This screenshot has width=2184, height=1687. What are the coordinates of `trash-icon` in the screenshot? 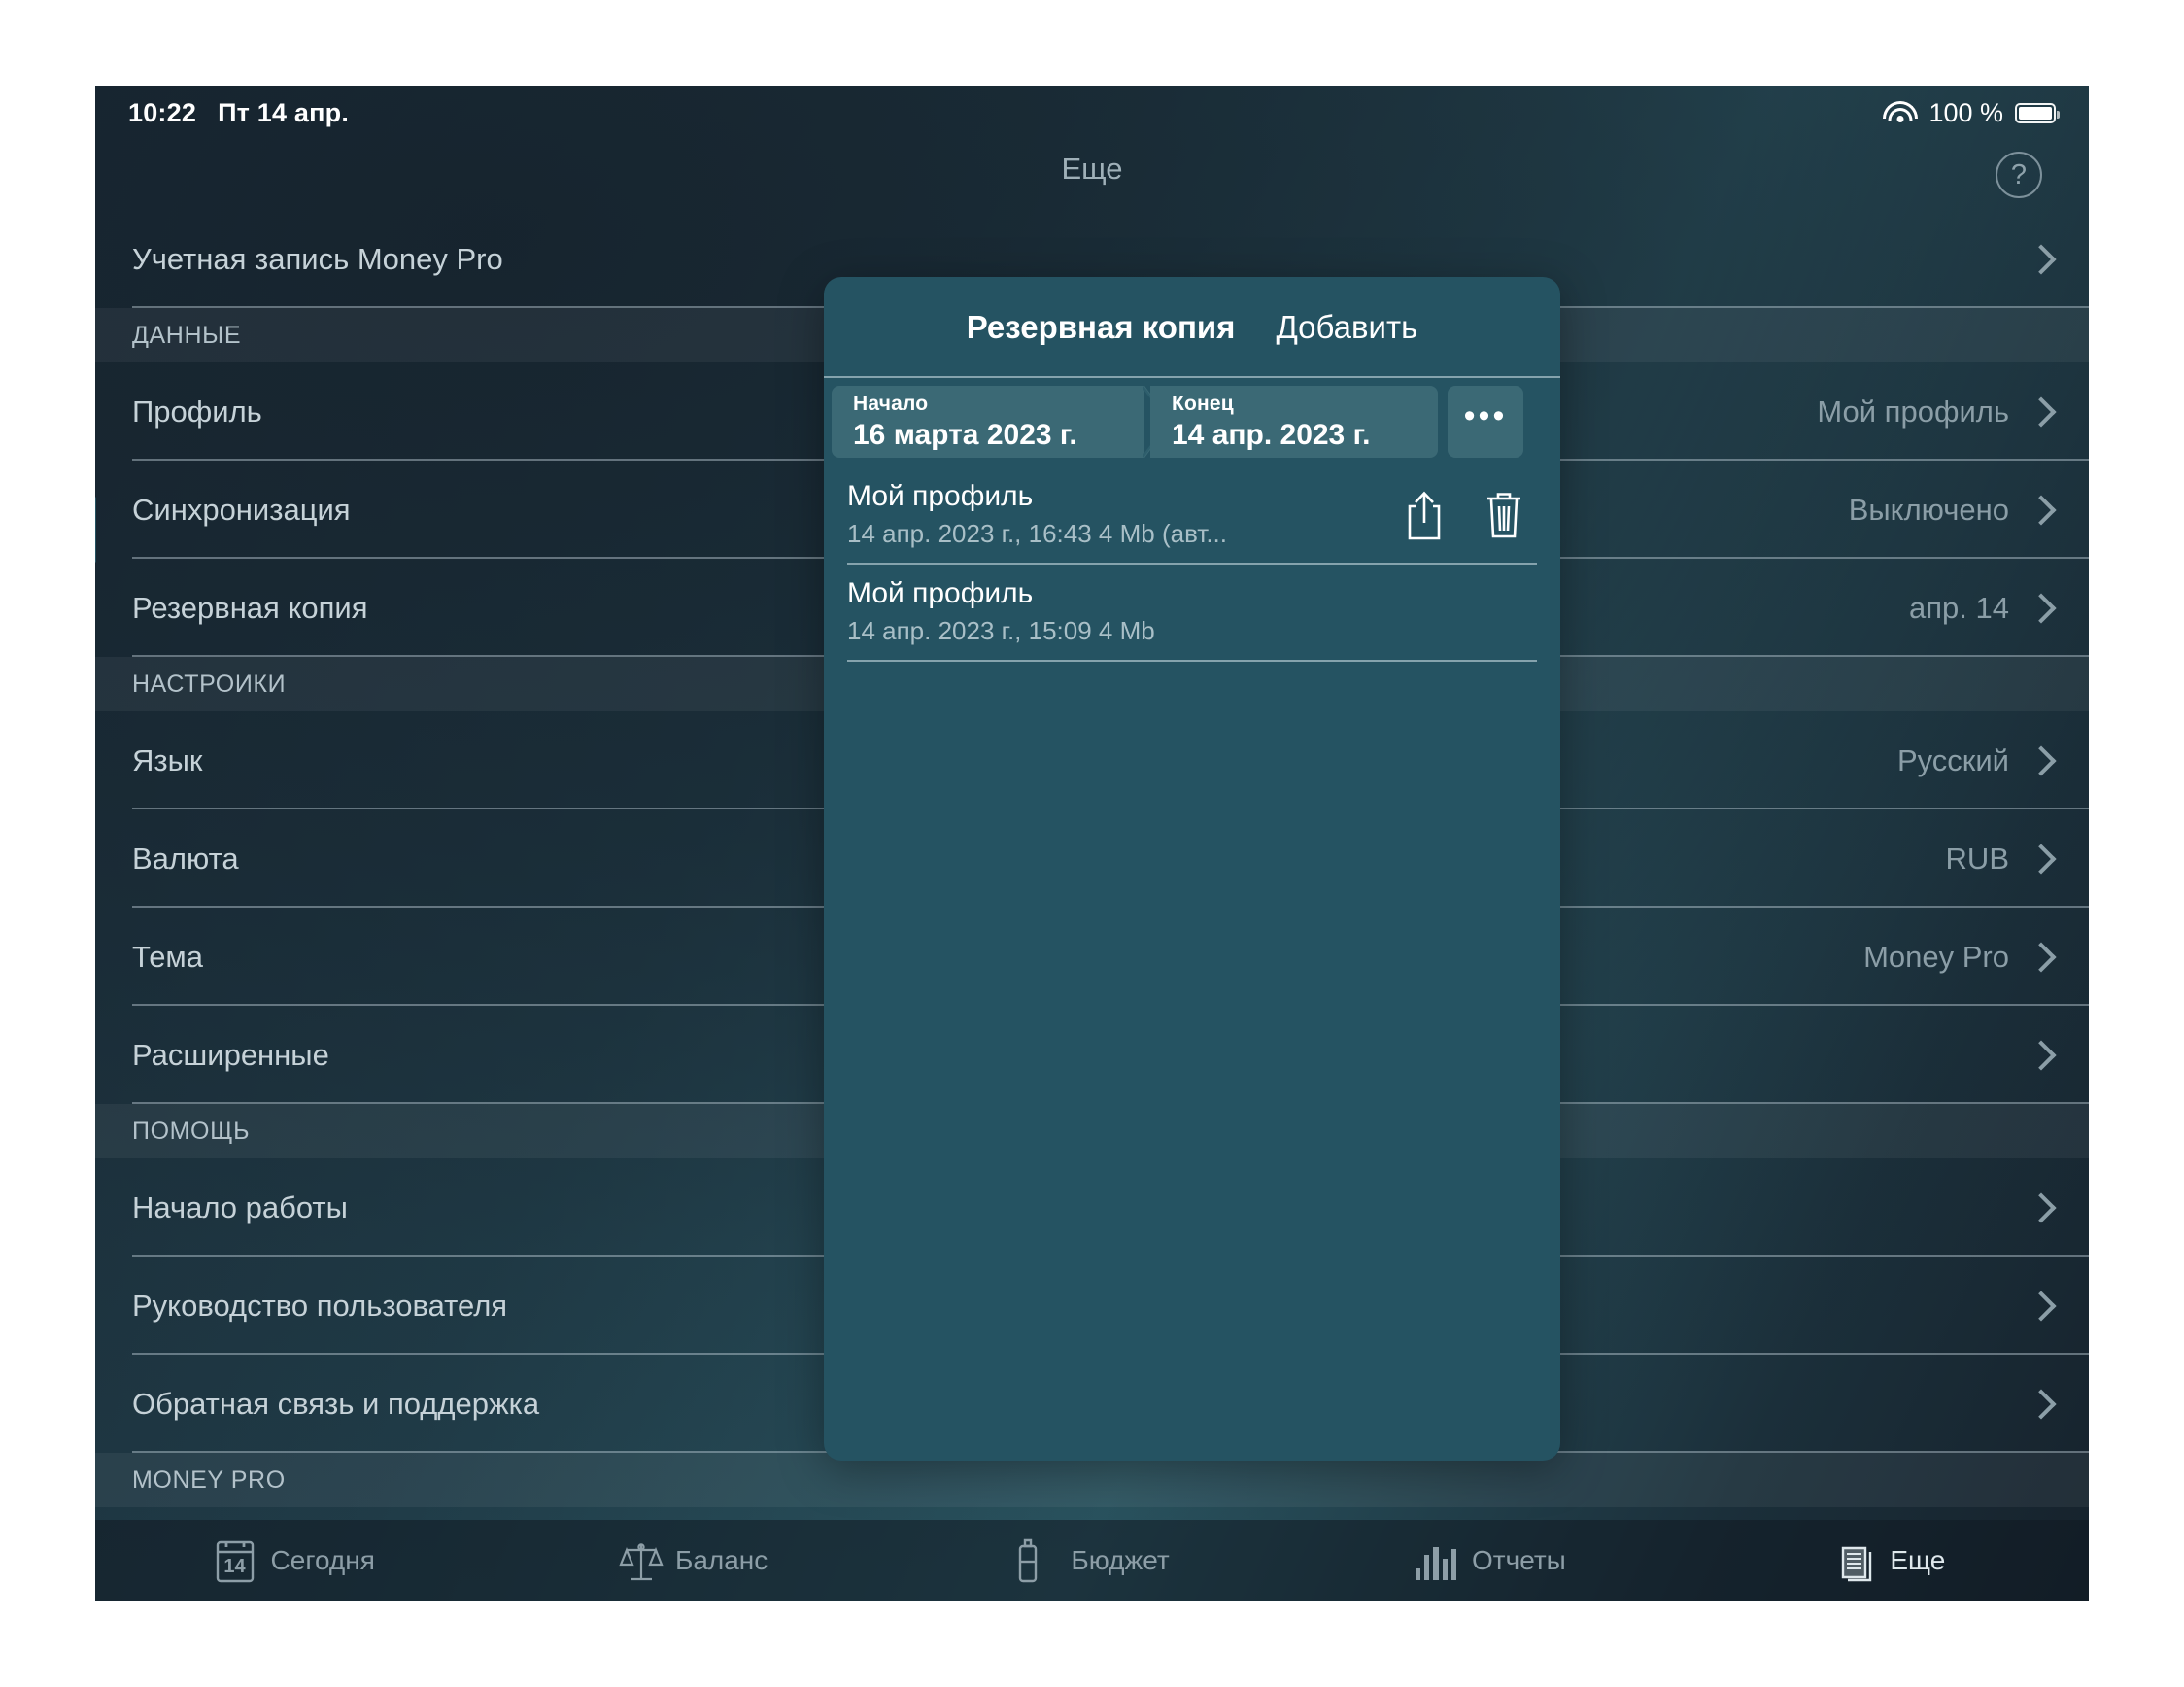 It's located at (1503, 515).